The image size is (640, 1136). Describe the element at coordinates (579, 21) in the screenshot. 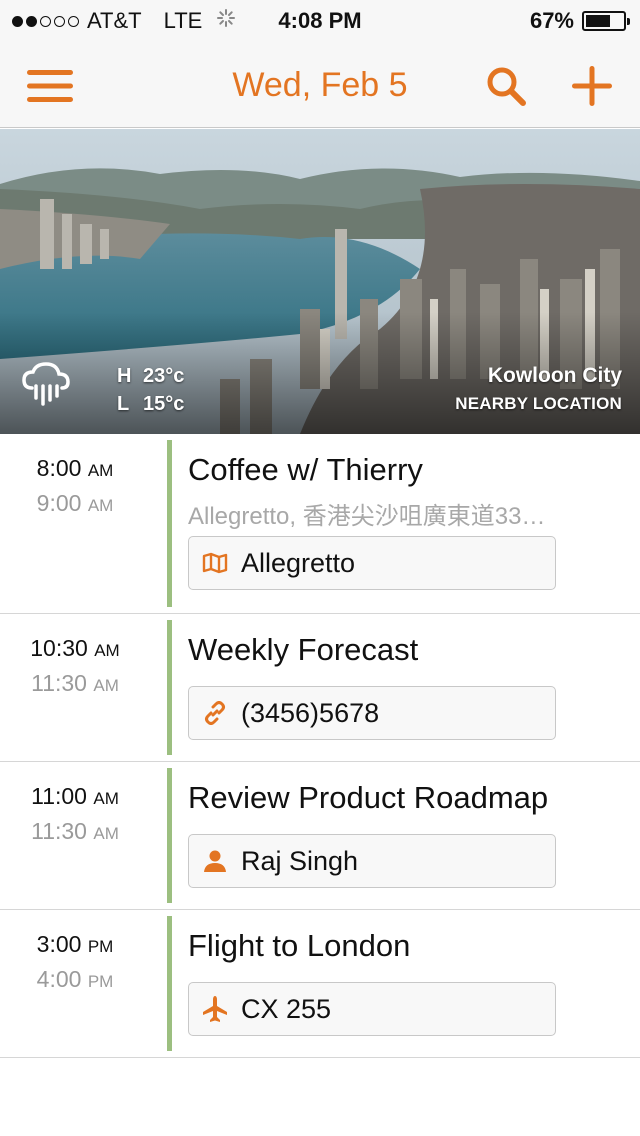

I see `status-right: 67%` at that location.